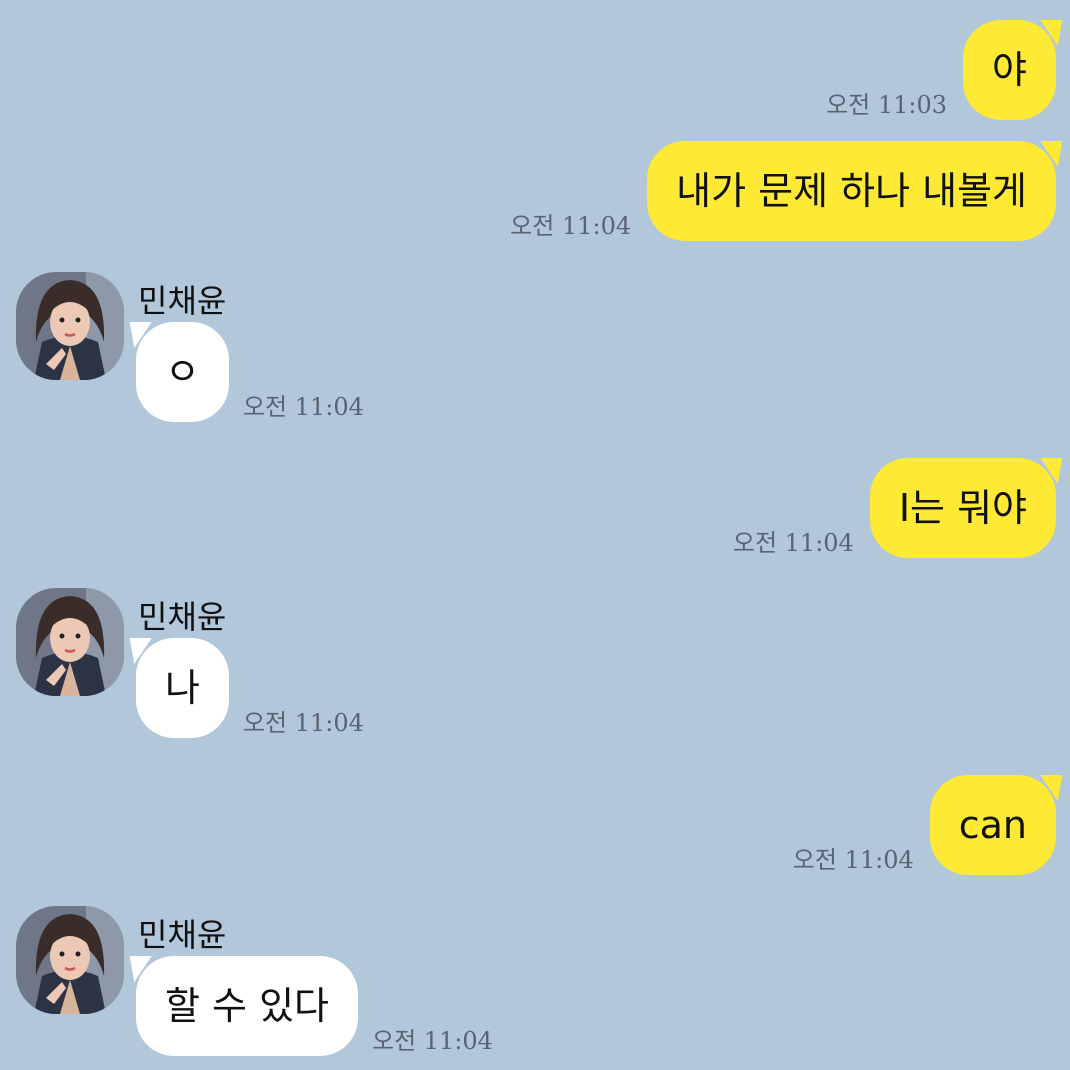  I want to click on outgoing-message: 오전 11:04 I는 뭐야, so click(894, 508).